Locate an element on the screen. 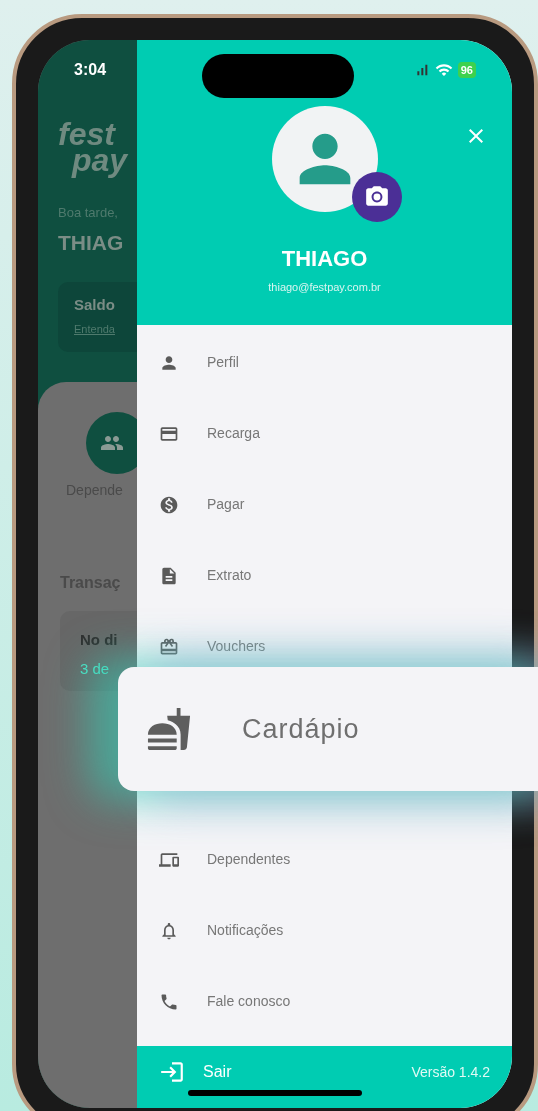 This screenshot has height=1111, width=538. user-email: thiago@festpay.com.br is located at coordinates (324, 287).